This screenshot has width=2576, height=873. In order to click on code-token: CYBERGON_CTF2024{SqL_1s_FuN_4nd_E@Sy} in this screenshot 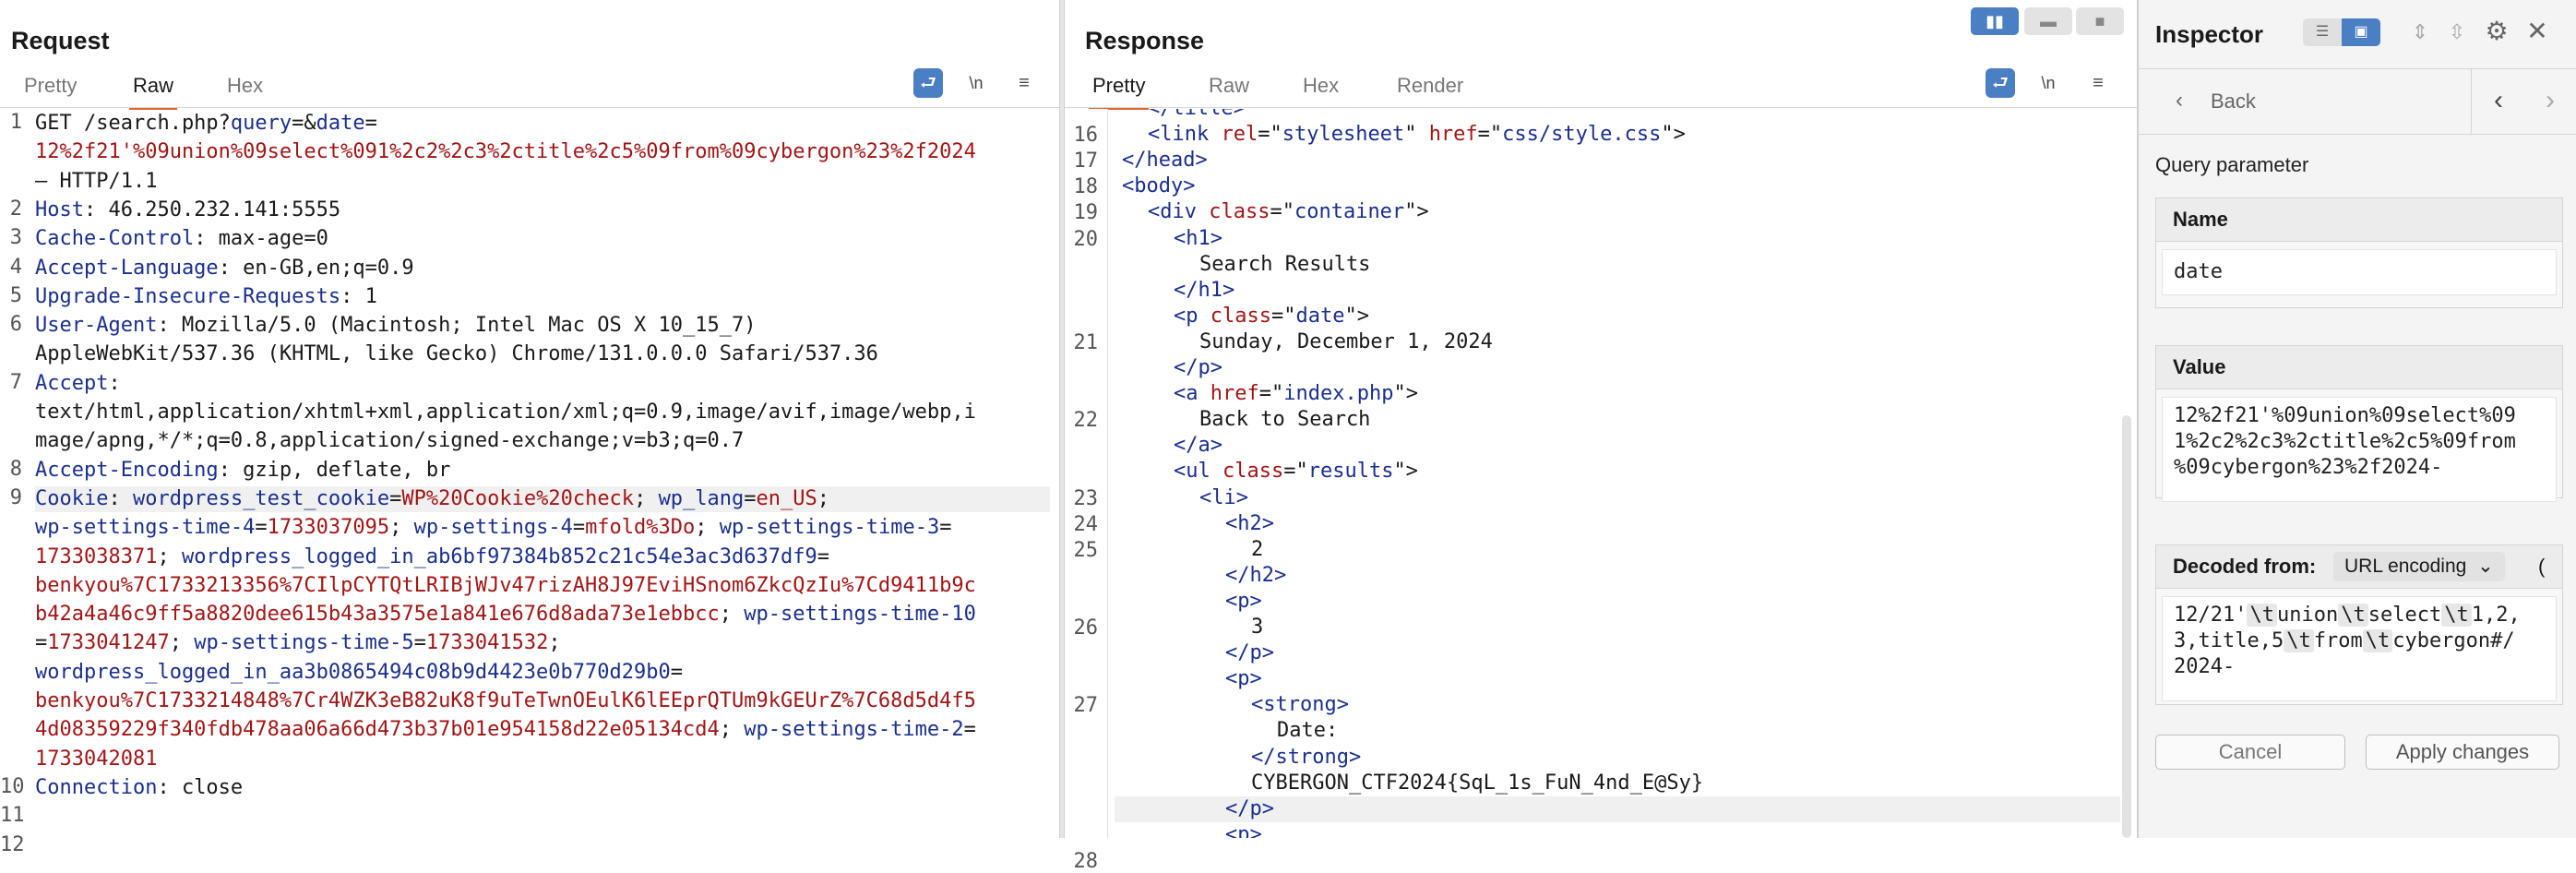, I will do `click(1477, 783)`.